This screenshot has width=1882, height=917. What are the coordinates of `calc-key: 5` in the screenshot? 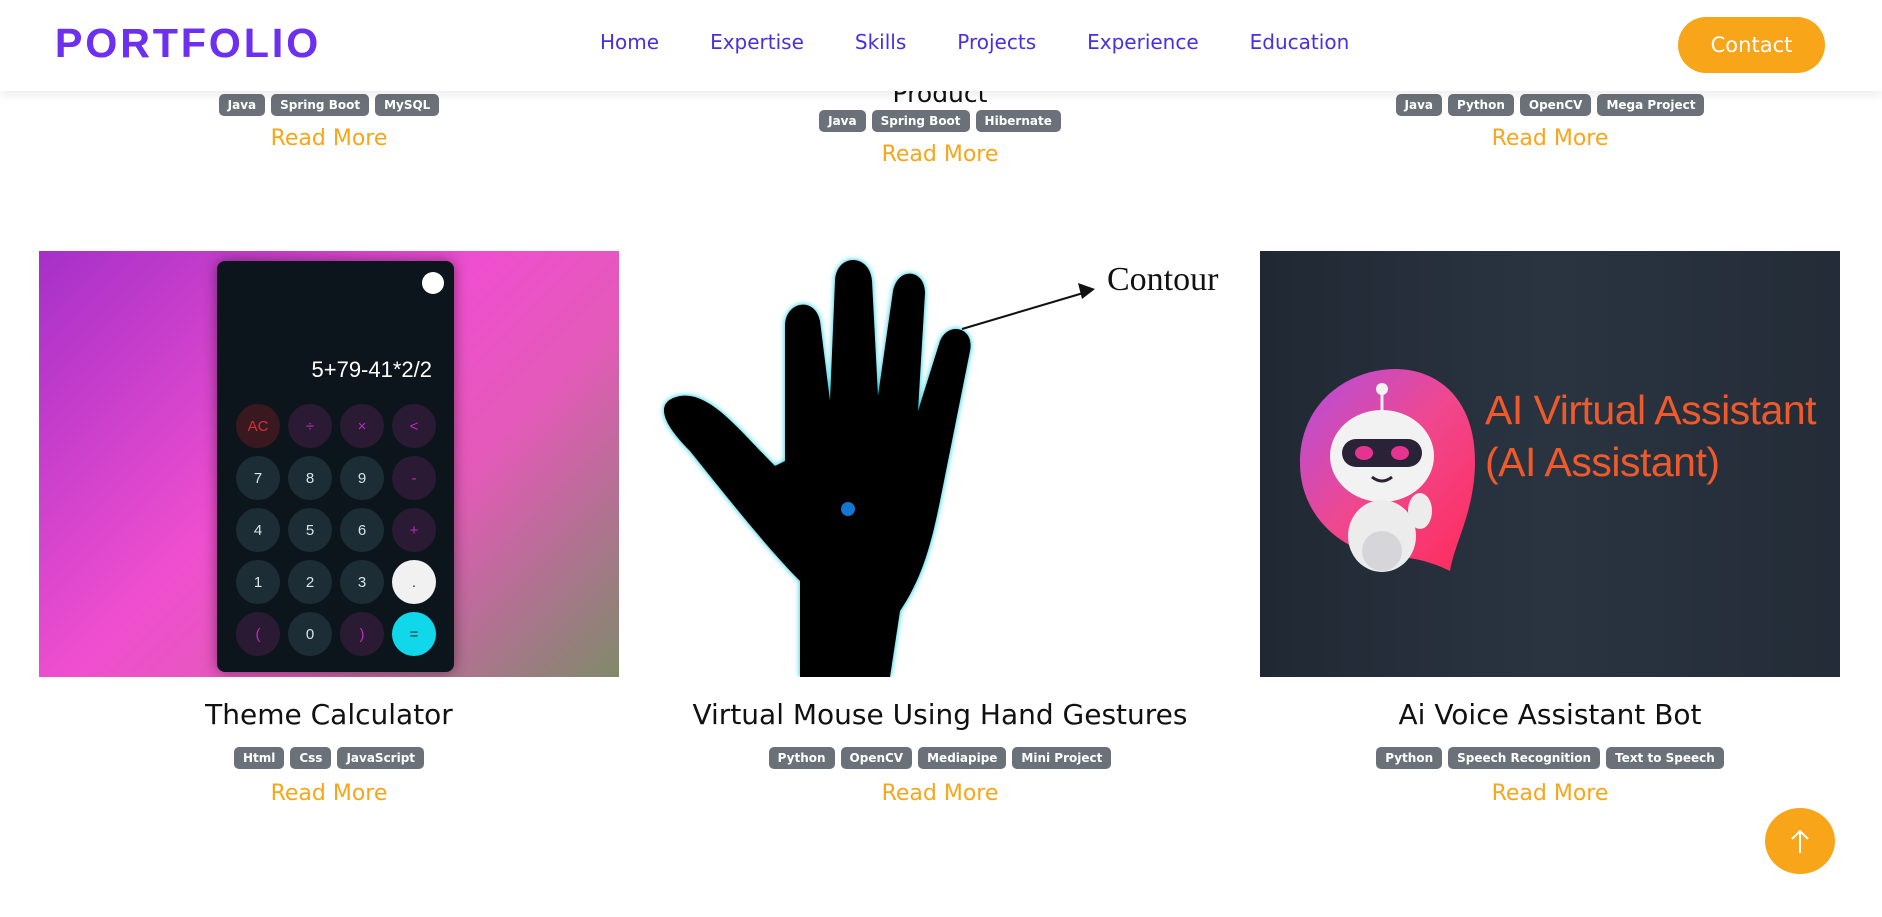 It's located at (310, 530).